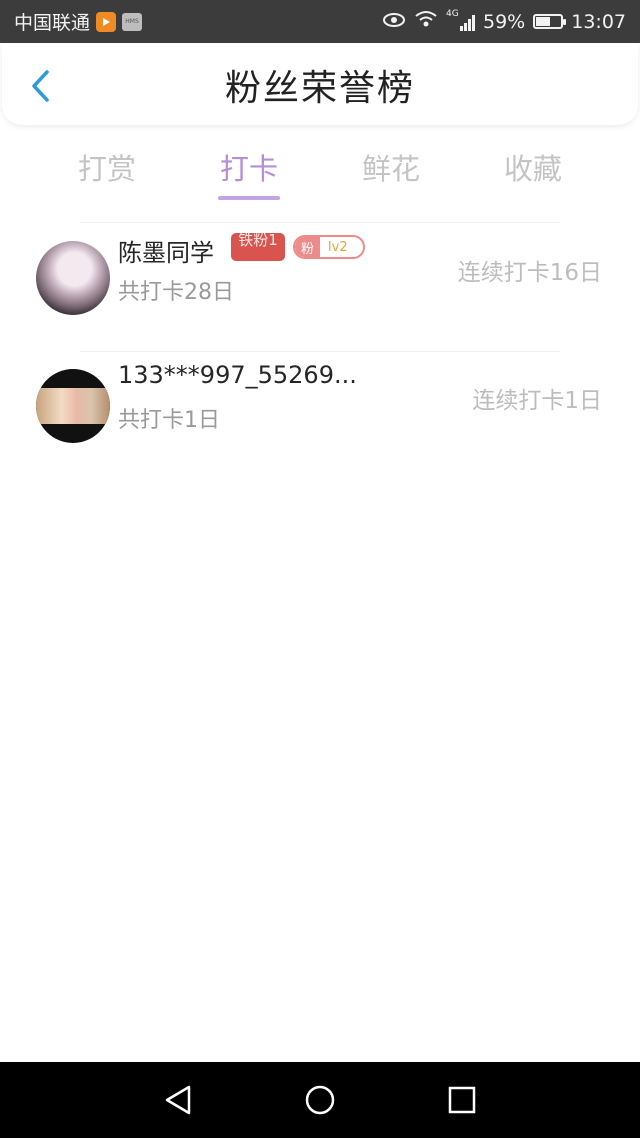  What do you see at coordinates (308, 247) in the screenshot?
I see `fan-badge-label: 粉` at bounding box center [308, 247].